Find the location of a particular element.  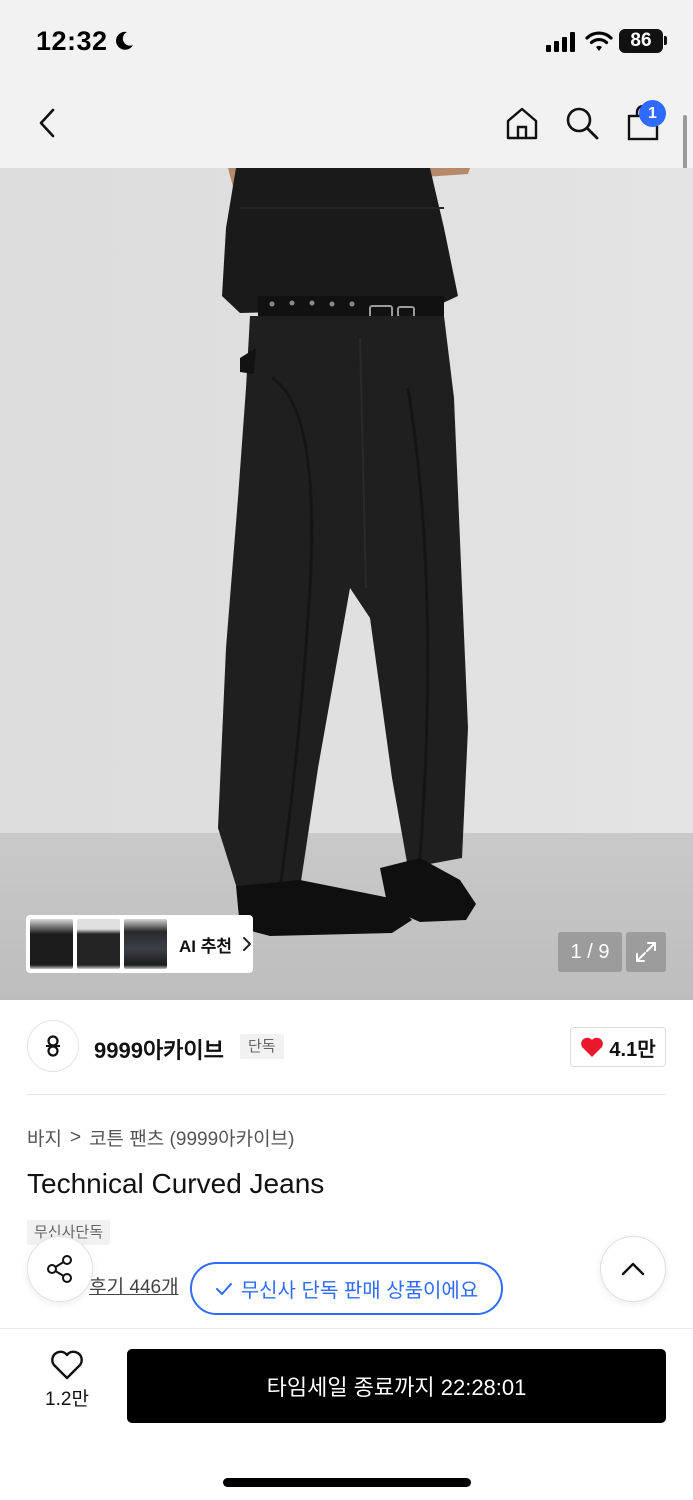

search-icon is located at coordinates (582, 123).